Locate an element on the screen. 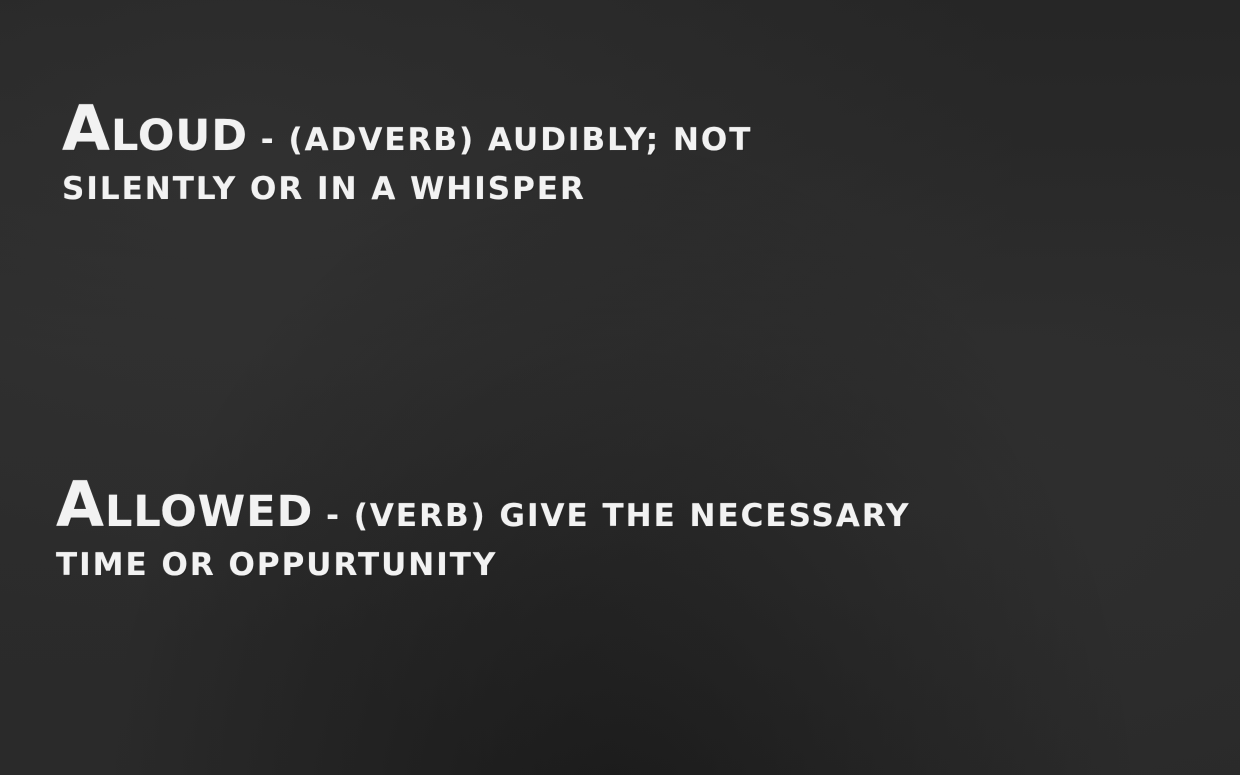 Image resolution: width=1240 pixels, height=775 pixels. term-aloud: Aloud is located at coordinates (155, 128).